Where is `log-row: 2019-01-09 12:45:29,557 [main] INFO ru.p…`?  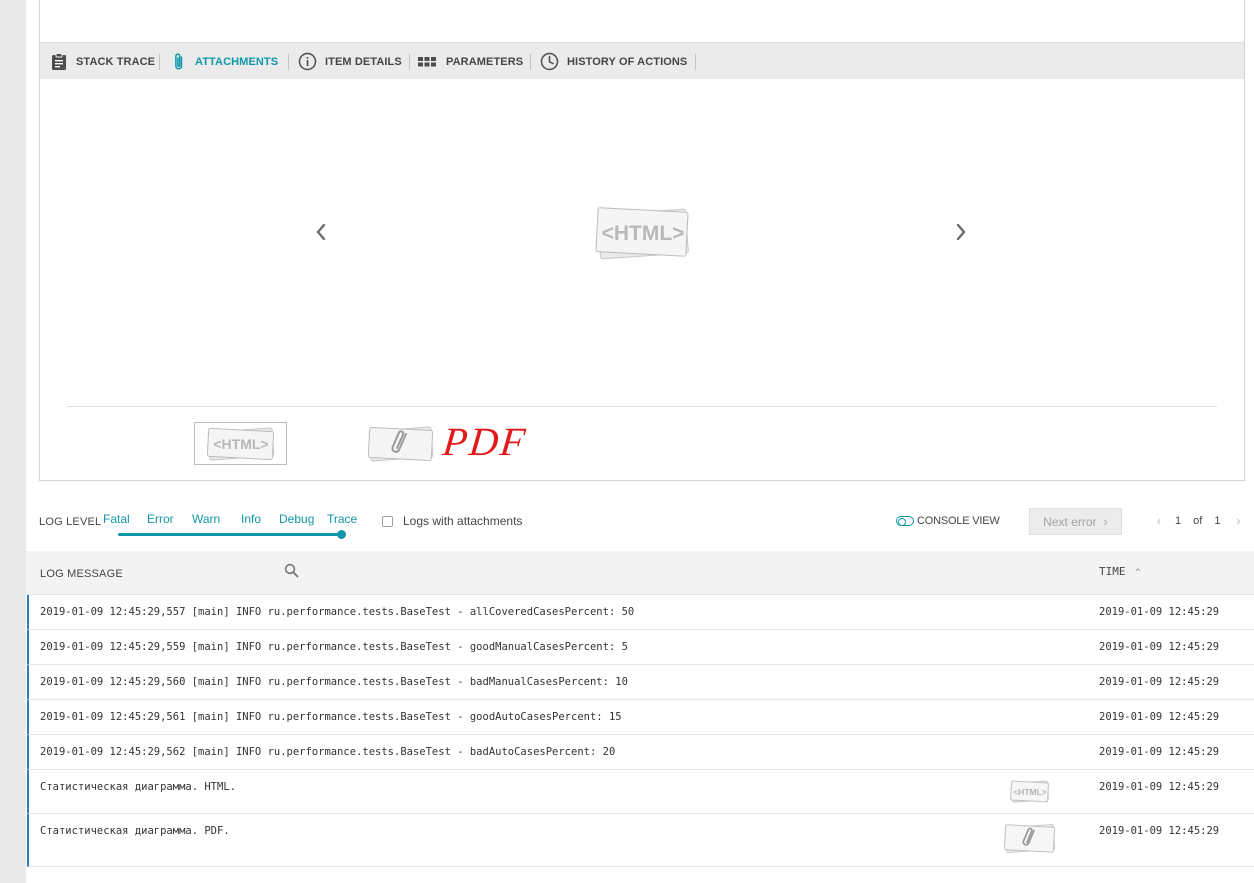
log-row: 2019-01-09 12:45:29,557 [main] INFO ru.p… is located at coordinates (640, 612).